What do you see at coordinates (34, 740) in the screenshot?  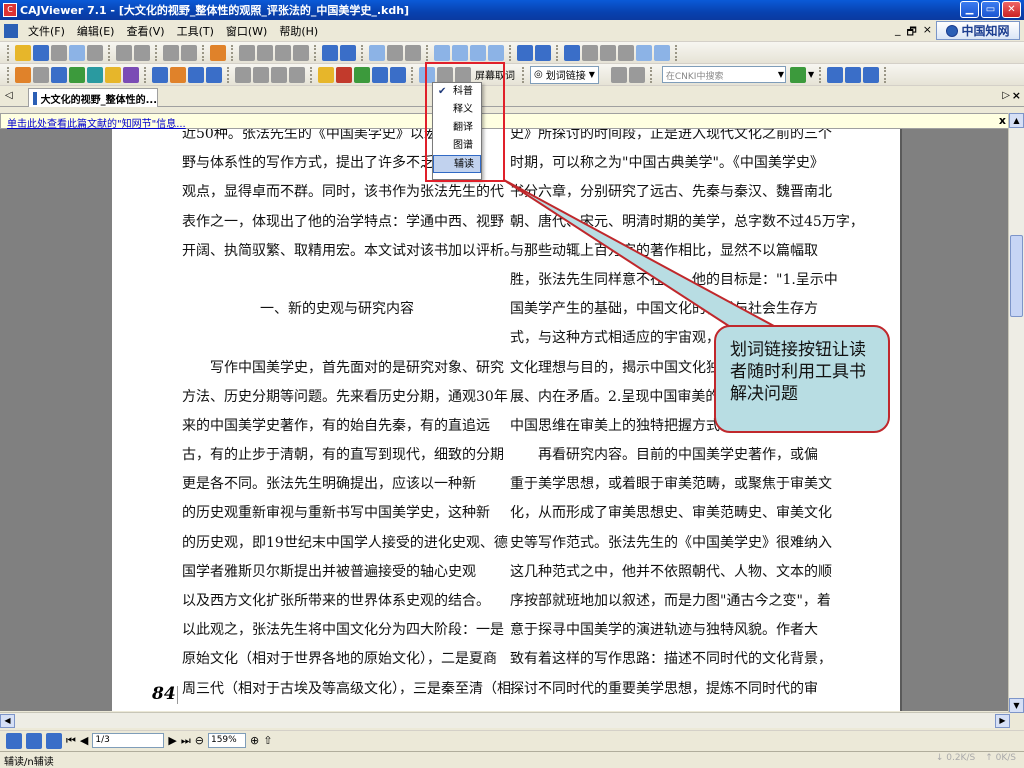 I see `single-view-icon` at bounding box center [34, 740].